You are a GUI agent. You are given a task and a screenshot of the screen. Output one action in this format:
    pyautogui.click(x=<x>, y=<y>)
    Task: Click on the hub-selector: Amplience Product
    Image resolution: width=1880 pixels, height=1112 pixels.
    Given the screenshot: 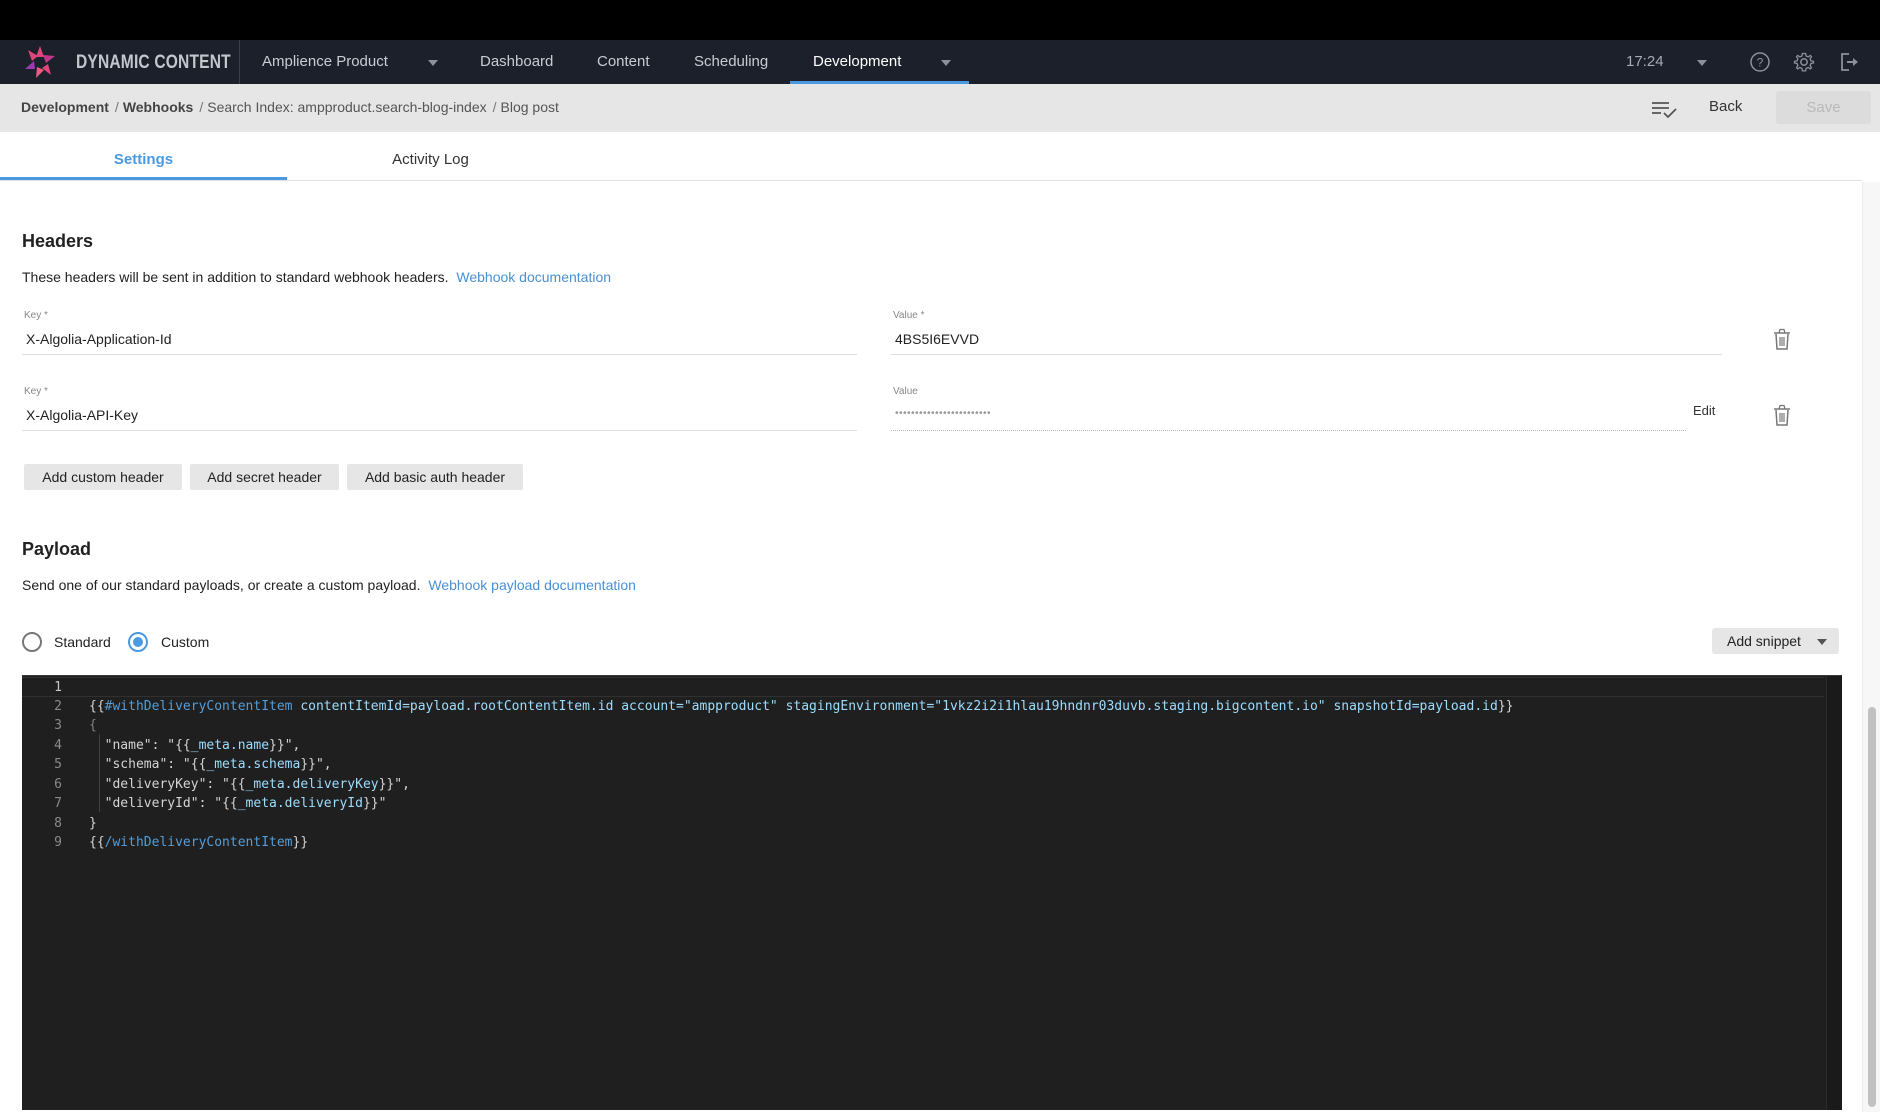 What is the action you would take?
    pyautogui.click(x=325, y=61)
    